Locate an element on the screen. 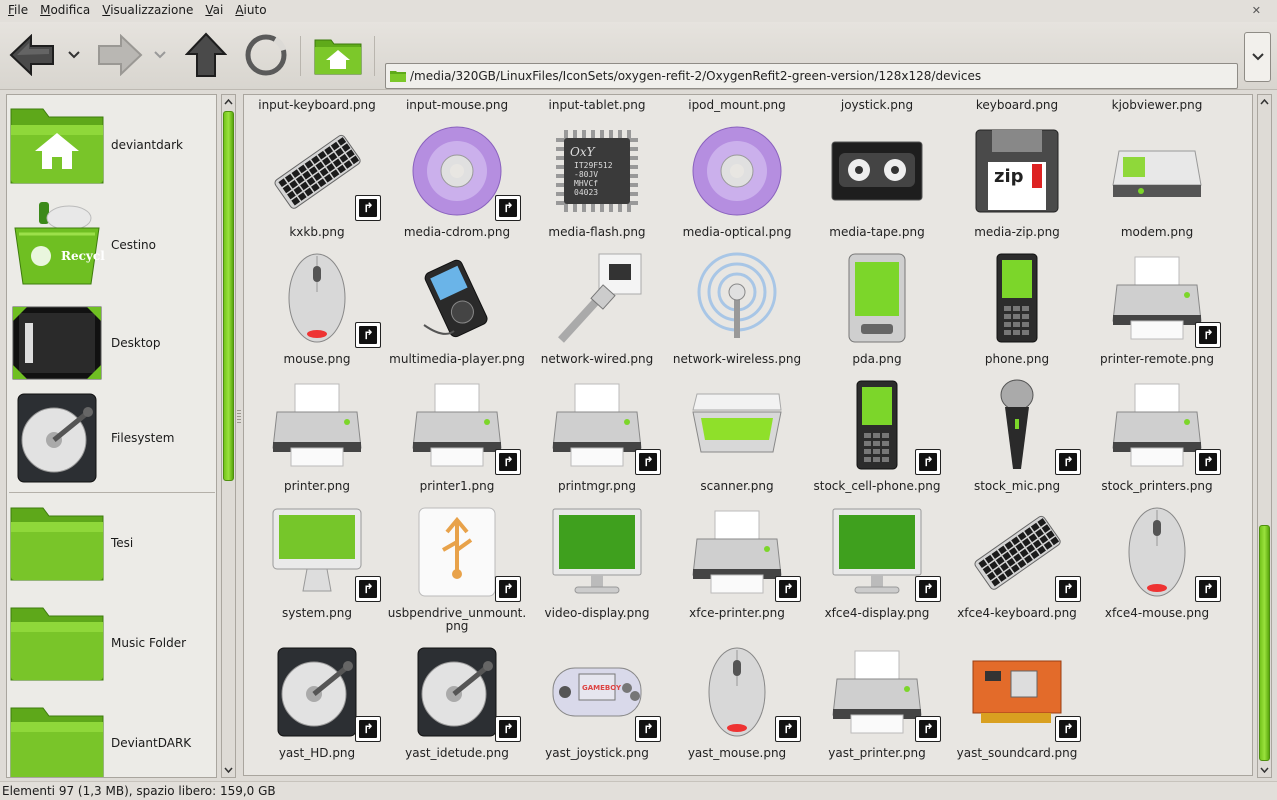 The width and height of the screenshot is (1277, 800). file-item: media-tape.png is located at coordinates (877, 185).